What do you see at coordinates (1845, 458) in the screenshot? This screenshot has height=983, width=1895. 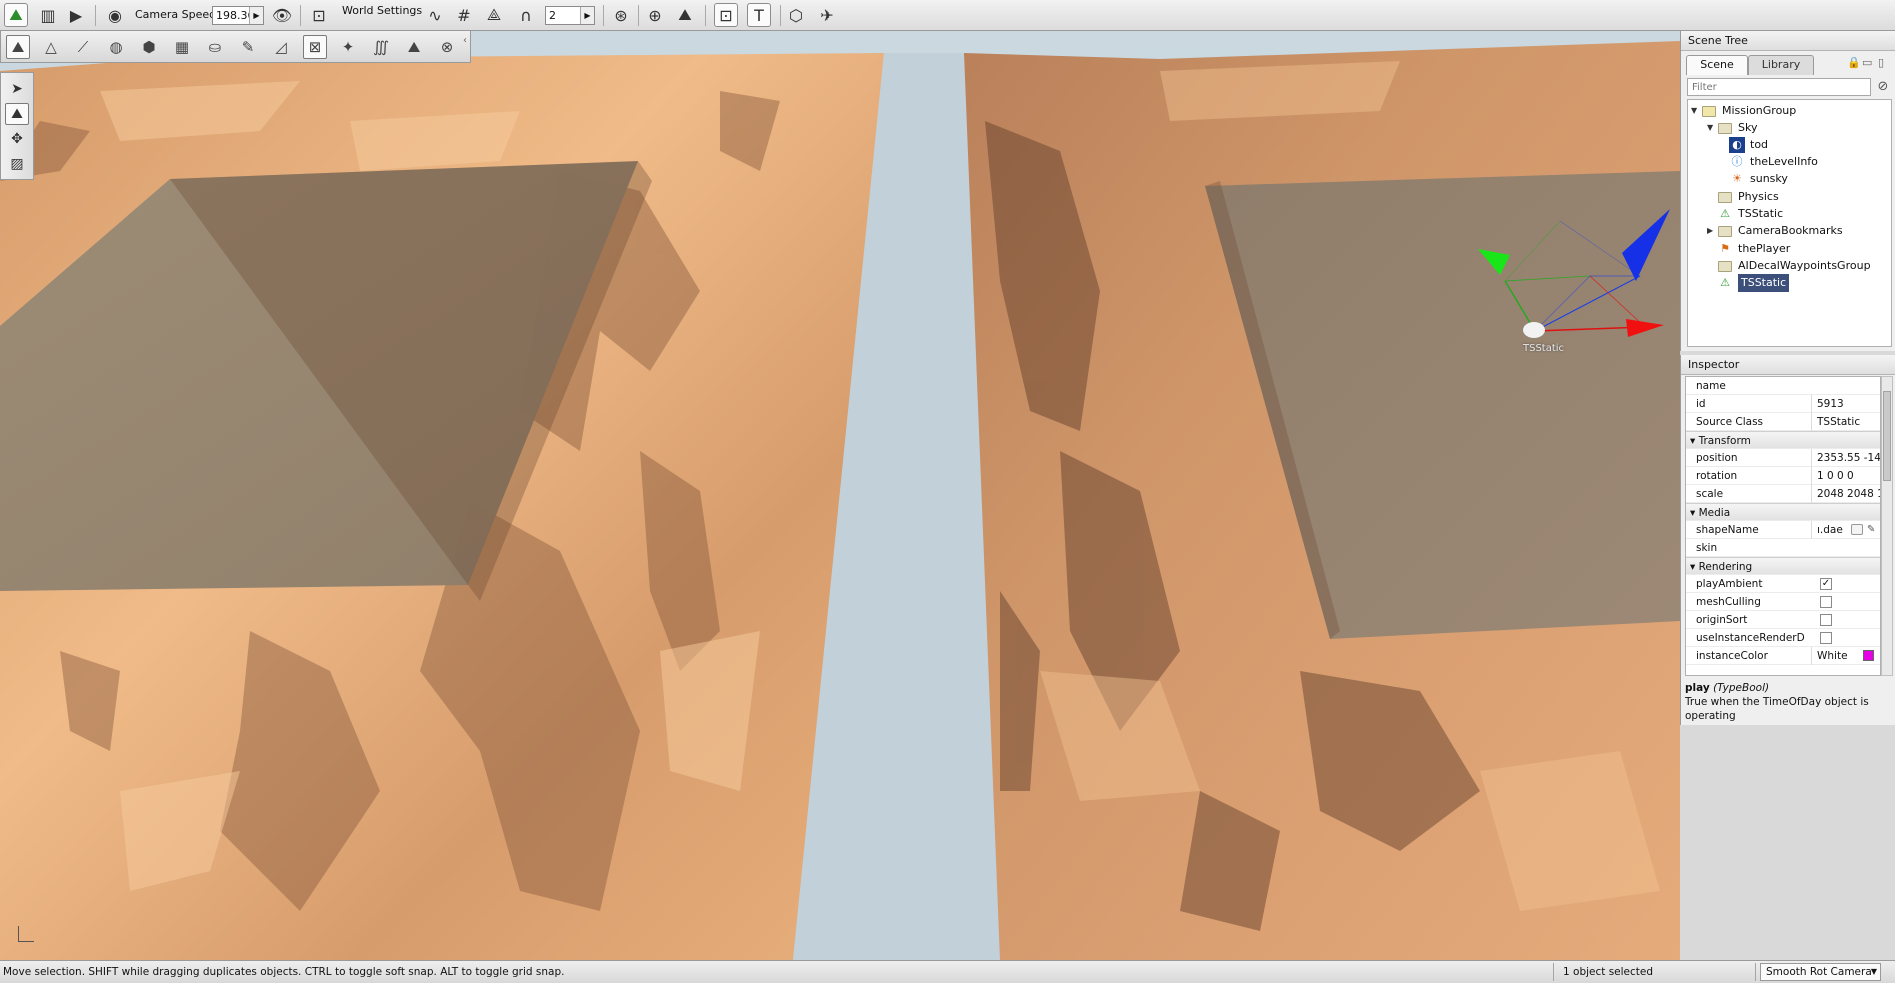 I see `prop-value: 2353.55 -14:` at bounding box center [1845, 458].